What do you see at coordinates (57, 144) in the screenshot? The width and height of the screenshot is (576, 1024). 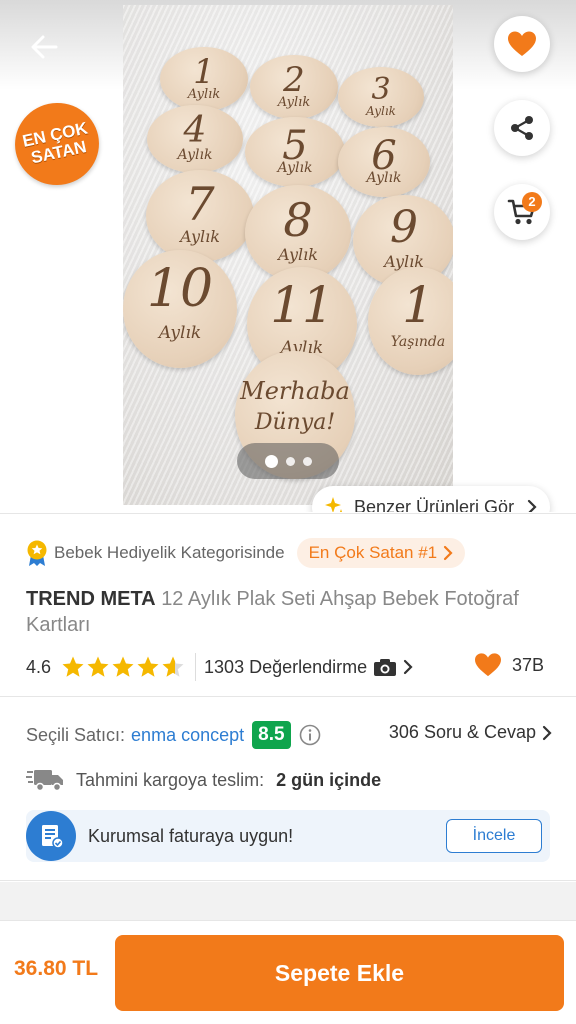 I see `bestseller-badge: EN ÇOK SATAN` at bounding box center [57, 144].